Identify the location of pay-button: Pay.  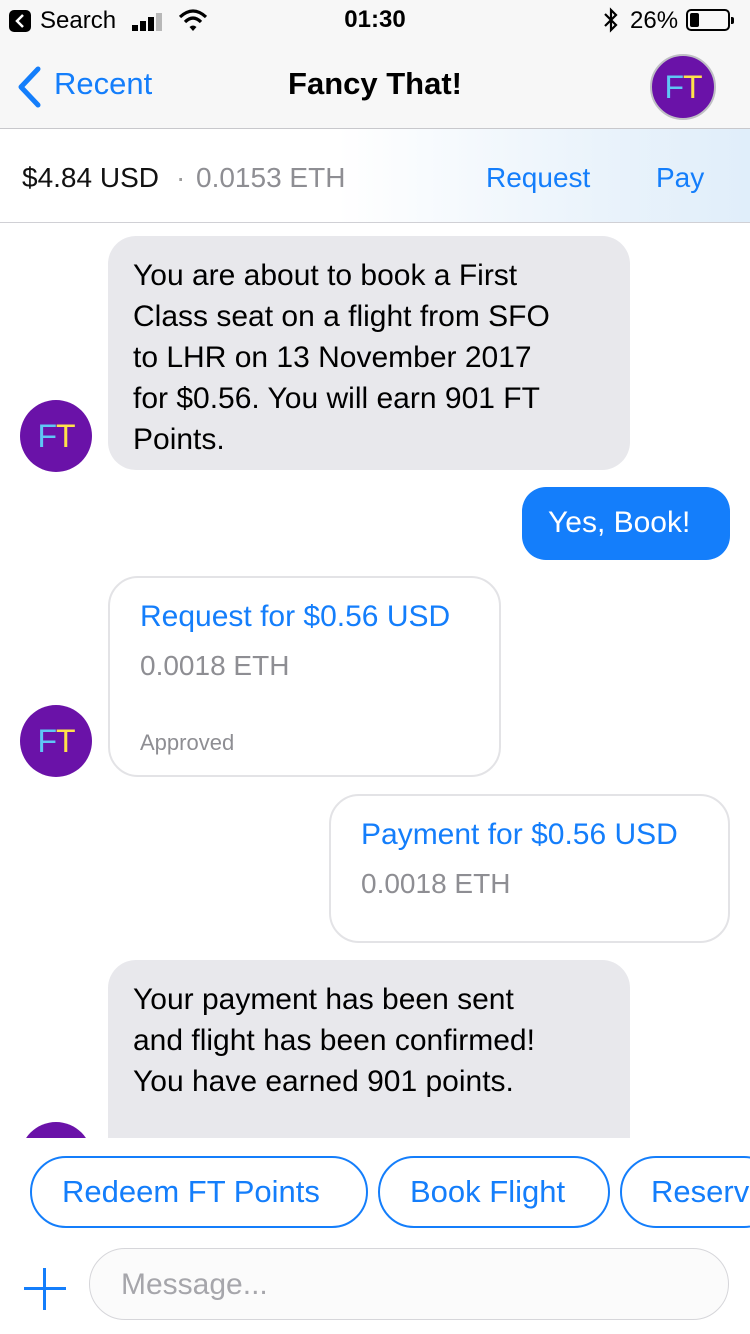
(680, 178).